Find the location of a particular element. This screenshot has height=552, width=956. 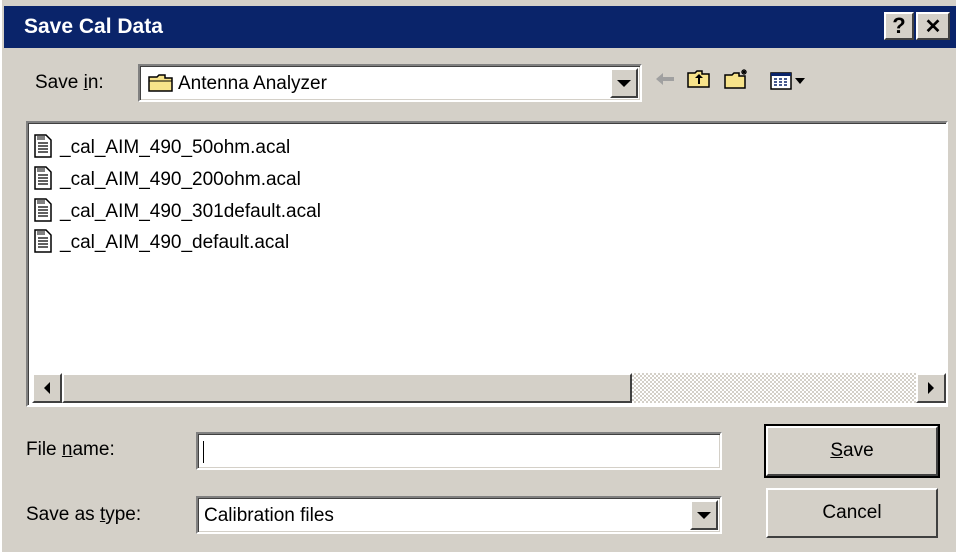

scroll-track is located at coordinates (774, 388).